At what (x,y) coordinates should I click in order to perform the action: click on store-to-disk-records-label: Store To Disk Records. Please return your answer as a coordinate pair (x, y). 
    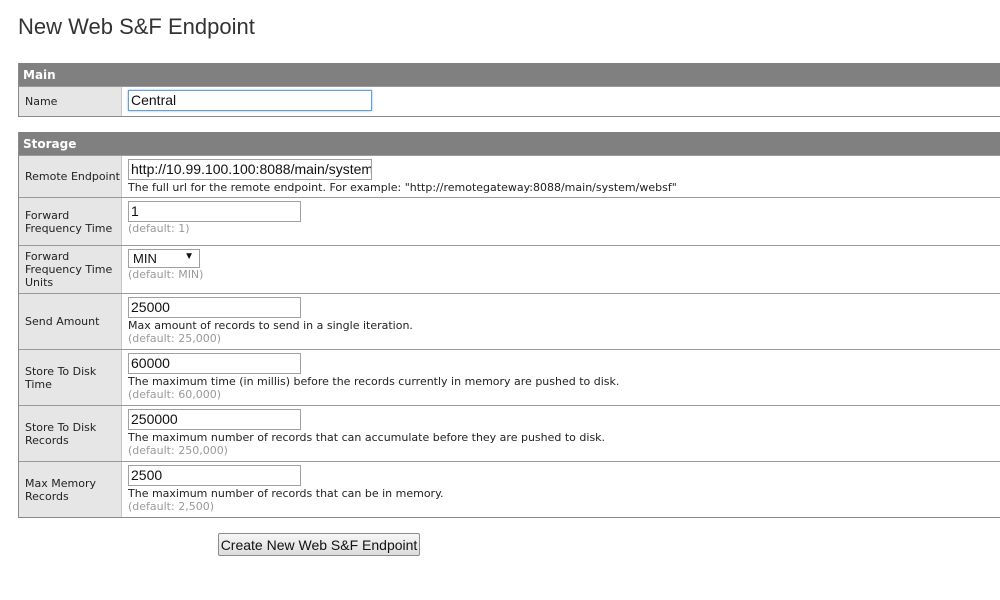
    Looking at the image, I should click on (70, 433).